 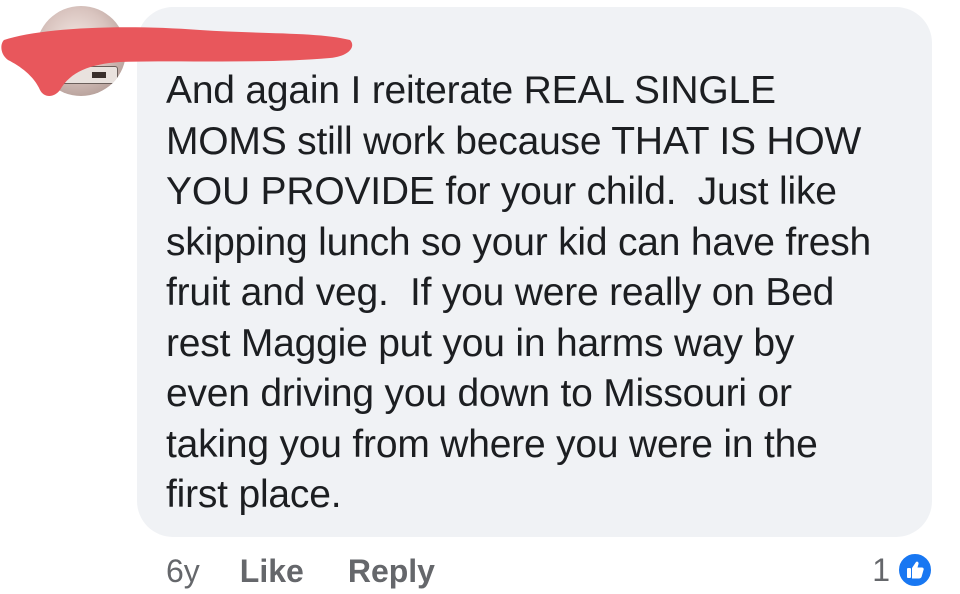 I want to click on comment-actions: 6y Like Reply, so click(x=322, y=571).